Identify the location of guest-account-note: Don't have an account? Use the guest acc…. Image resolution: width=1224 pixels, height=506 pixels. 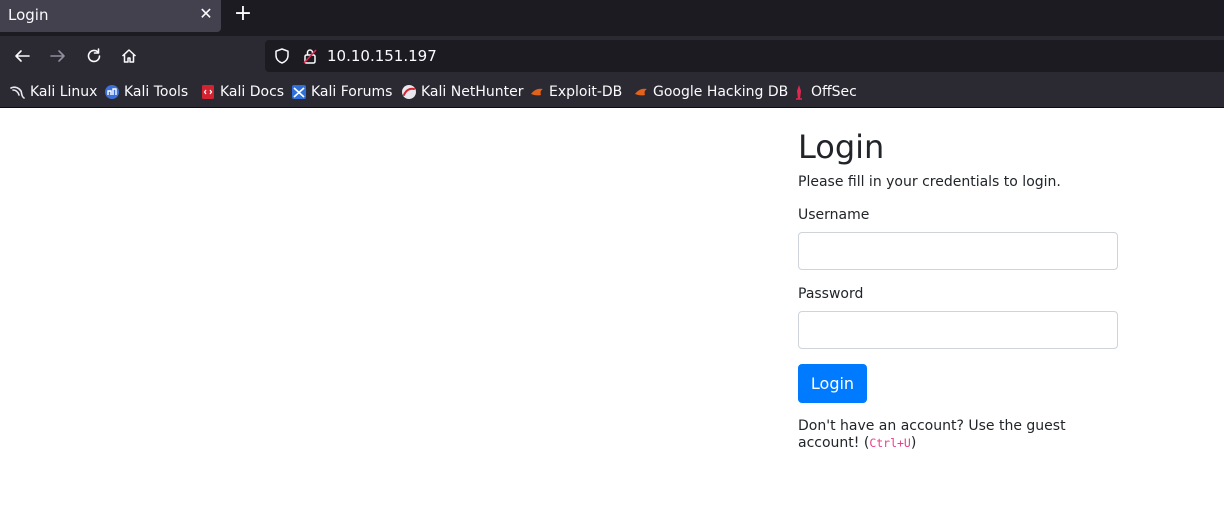
(948, 435).